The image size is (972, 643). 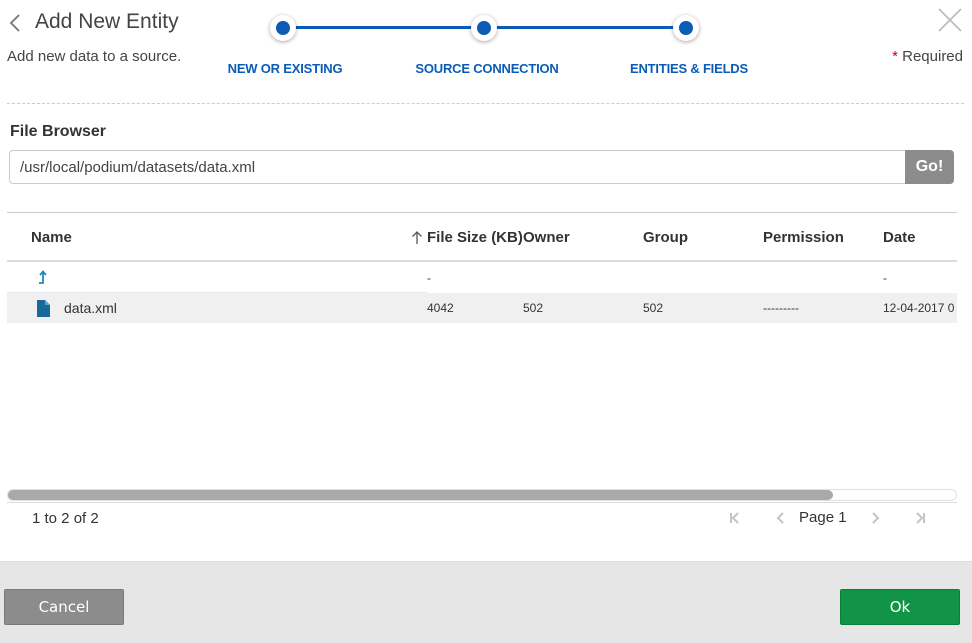 I want to click on required-asterisk: *, so click(x=895, y=56).